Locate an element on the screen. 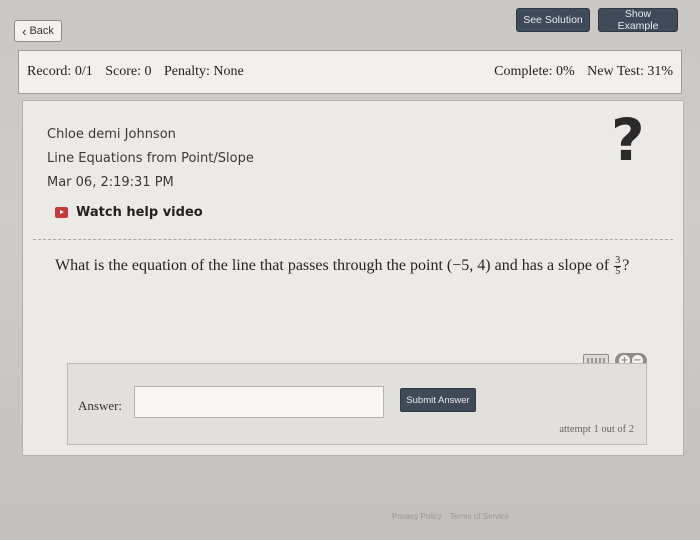  status-left: Record: 0/1 Score: 0 Penalty: None is located at coordinates (140, 72).